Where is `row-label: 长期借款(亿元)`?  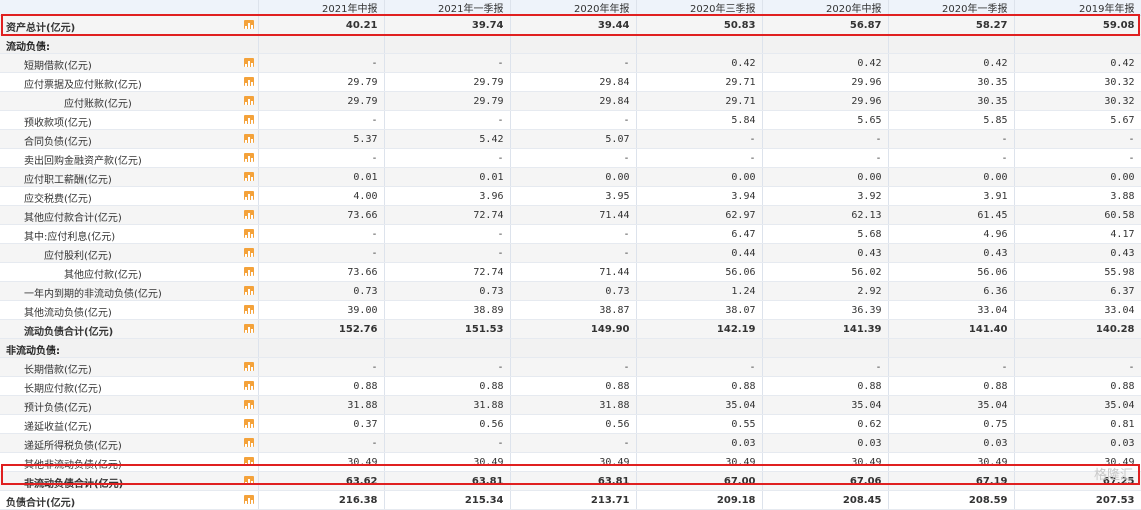
row-label: 长期借款(亿元) is located at coordinates (58, 370).